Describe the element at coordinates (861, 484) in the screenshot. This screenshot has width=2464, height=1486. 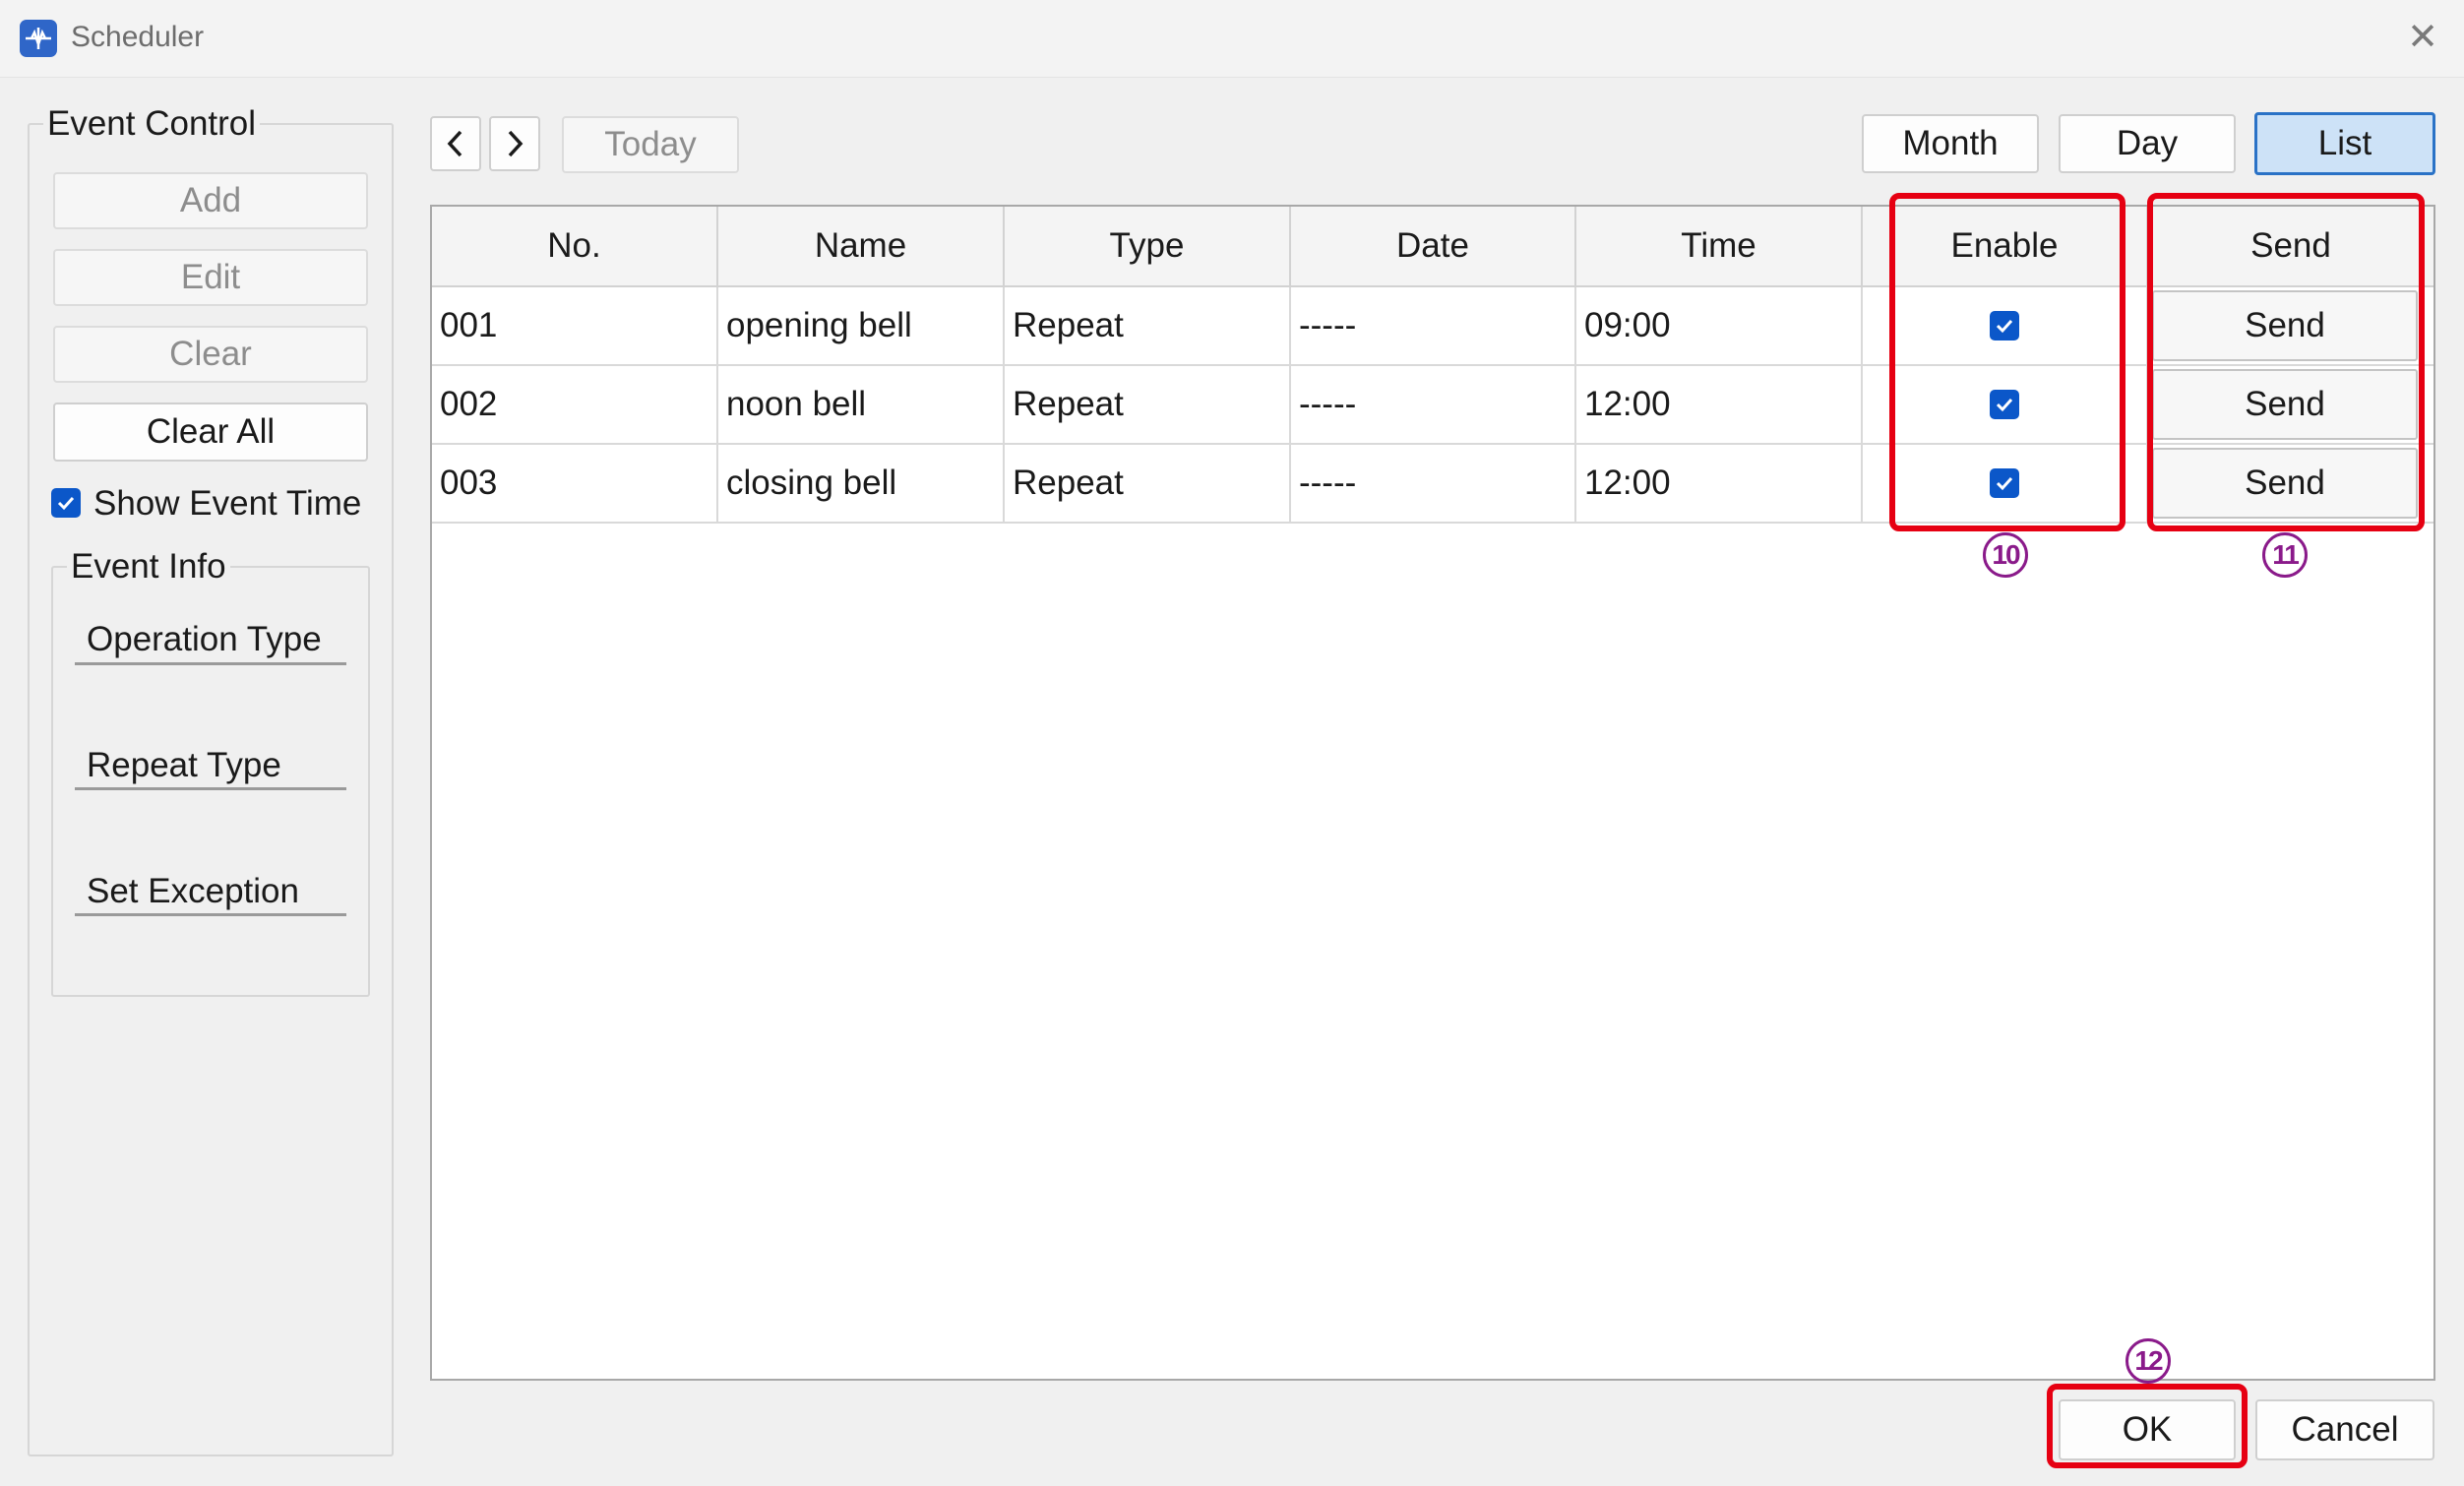
I see `table-cell-name: closing bell` at that location.